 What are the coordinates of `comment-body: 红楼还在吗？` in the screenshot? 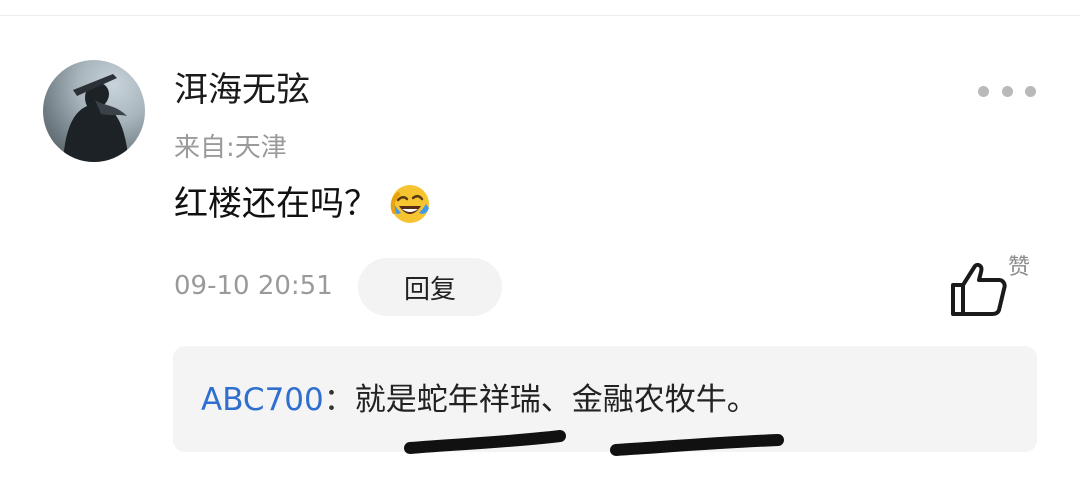 It's located at (303, 204).